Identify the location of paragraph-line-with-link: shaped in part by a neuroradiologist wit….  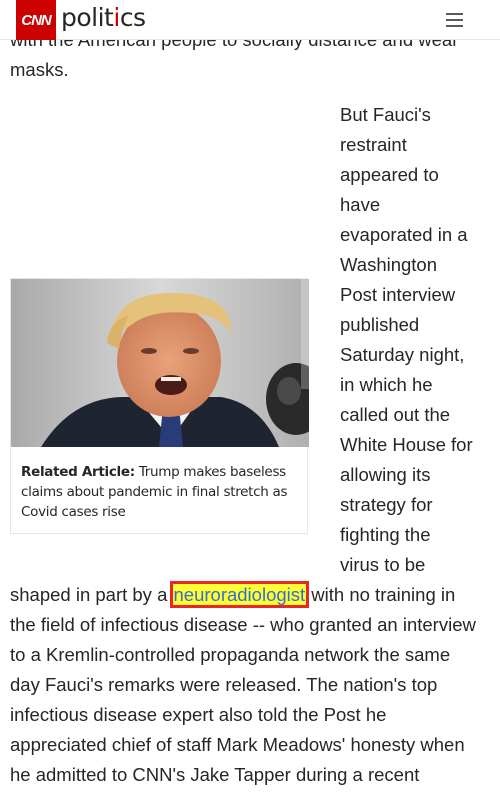
(243, 595).